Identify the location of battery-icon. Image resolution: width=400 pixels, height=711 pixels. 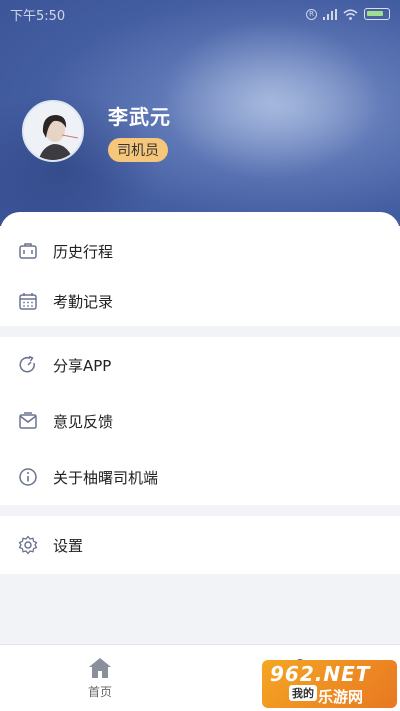
(377, 14).